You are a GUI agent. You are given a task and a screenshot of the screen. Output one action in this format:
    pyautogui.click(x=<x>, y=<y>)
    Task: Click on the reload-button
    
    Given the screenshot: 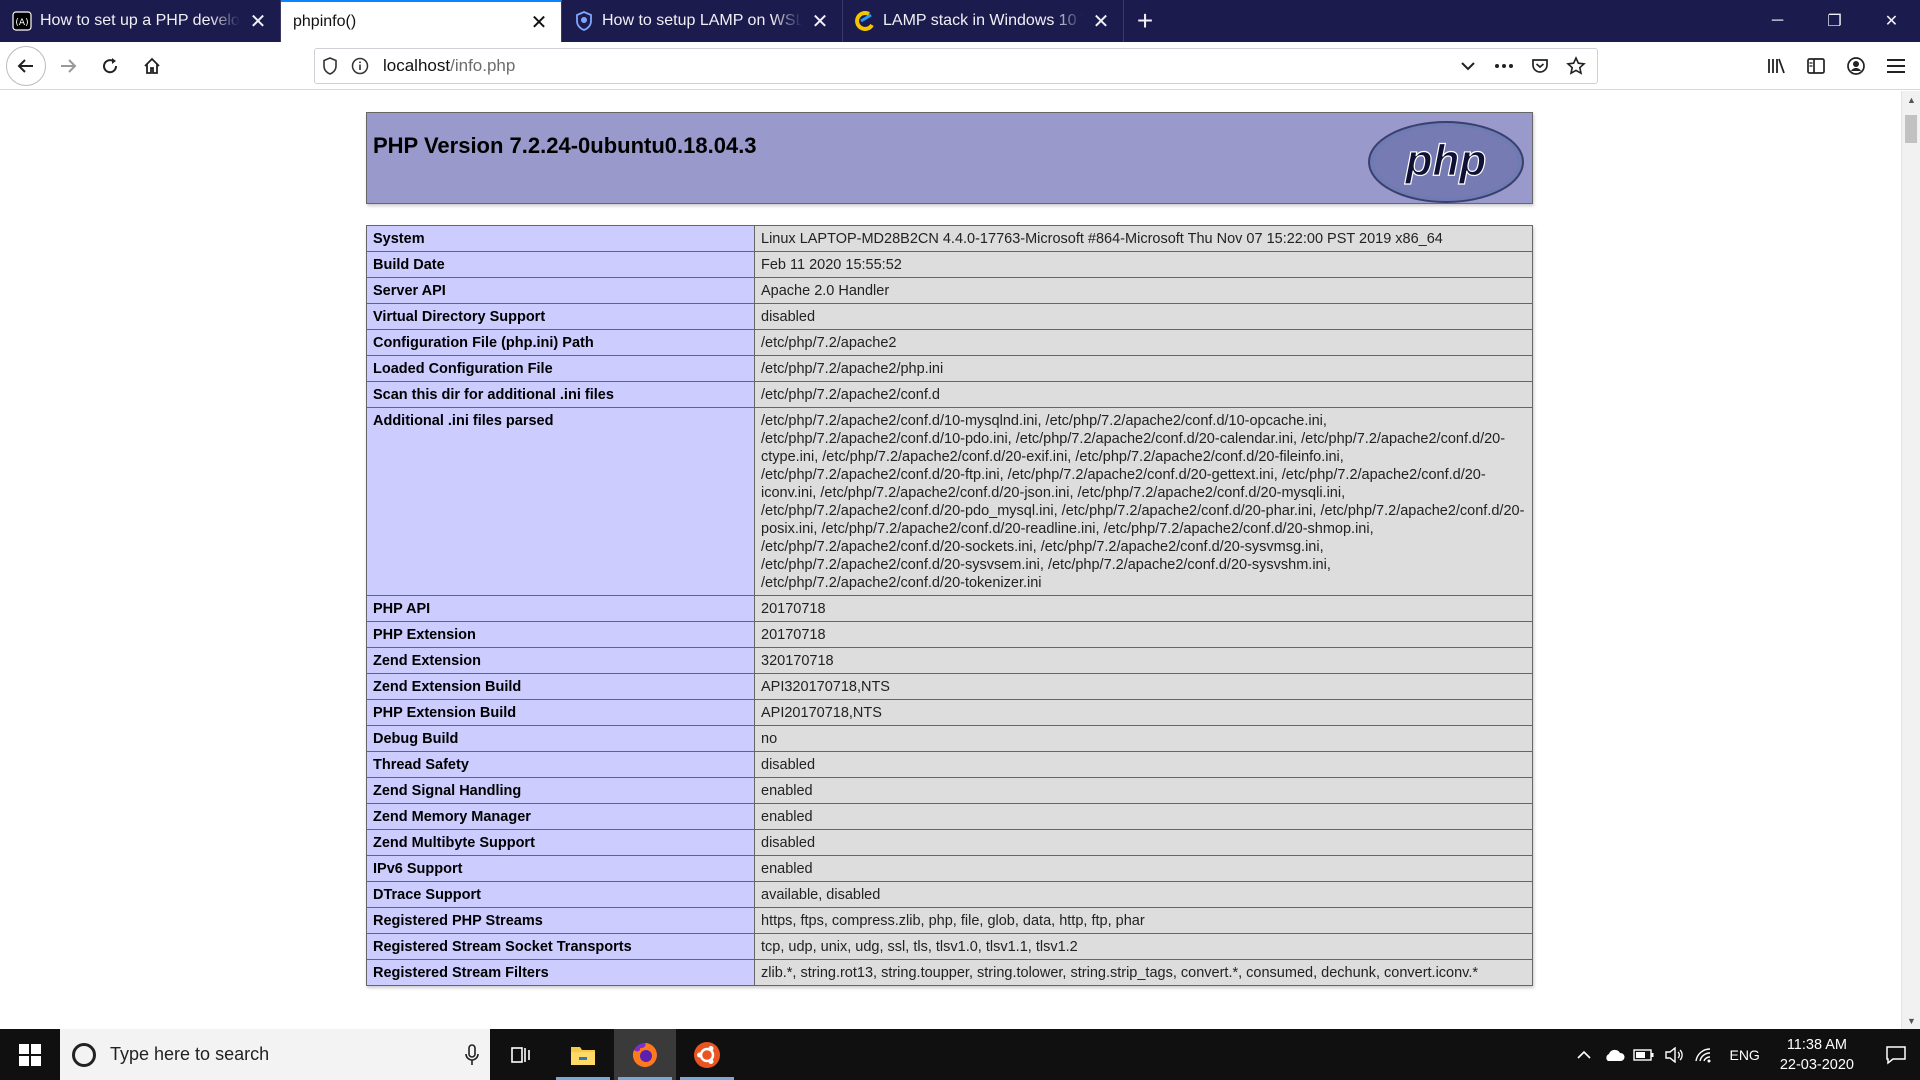 What is the action you would take?
    pyautogui.click(x=110, y=66)
    